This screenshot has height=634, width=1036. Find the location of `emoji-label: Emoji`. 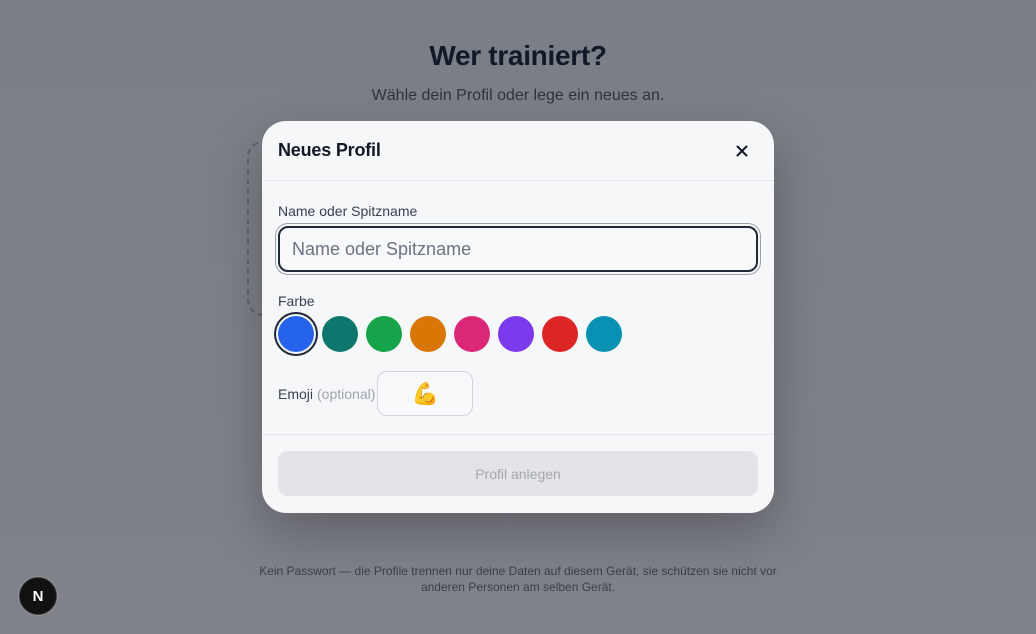

emoji-label: Emoji is located at coordinates (296, 393).